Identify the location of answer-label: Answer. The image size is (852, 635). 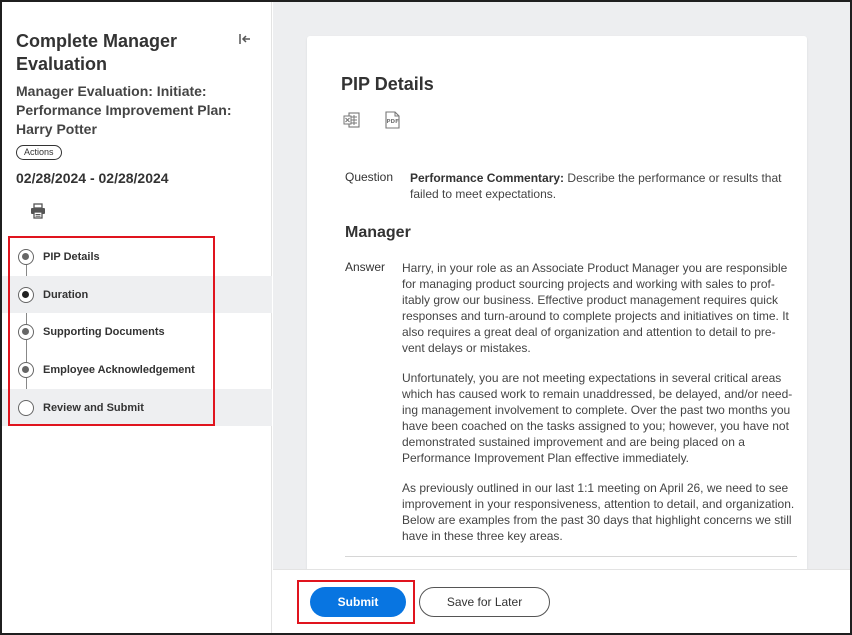
(365, 267).